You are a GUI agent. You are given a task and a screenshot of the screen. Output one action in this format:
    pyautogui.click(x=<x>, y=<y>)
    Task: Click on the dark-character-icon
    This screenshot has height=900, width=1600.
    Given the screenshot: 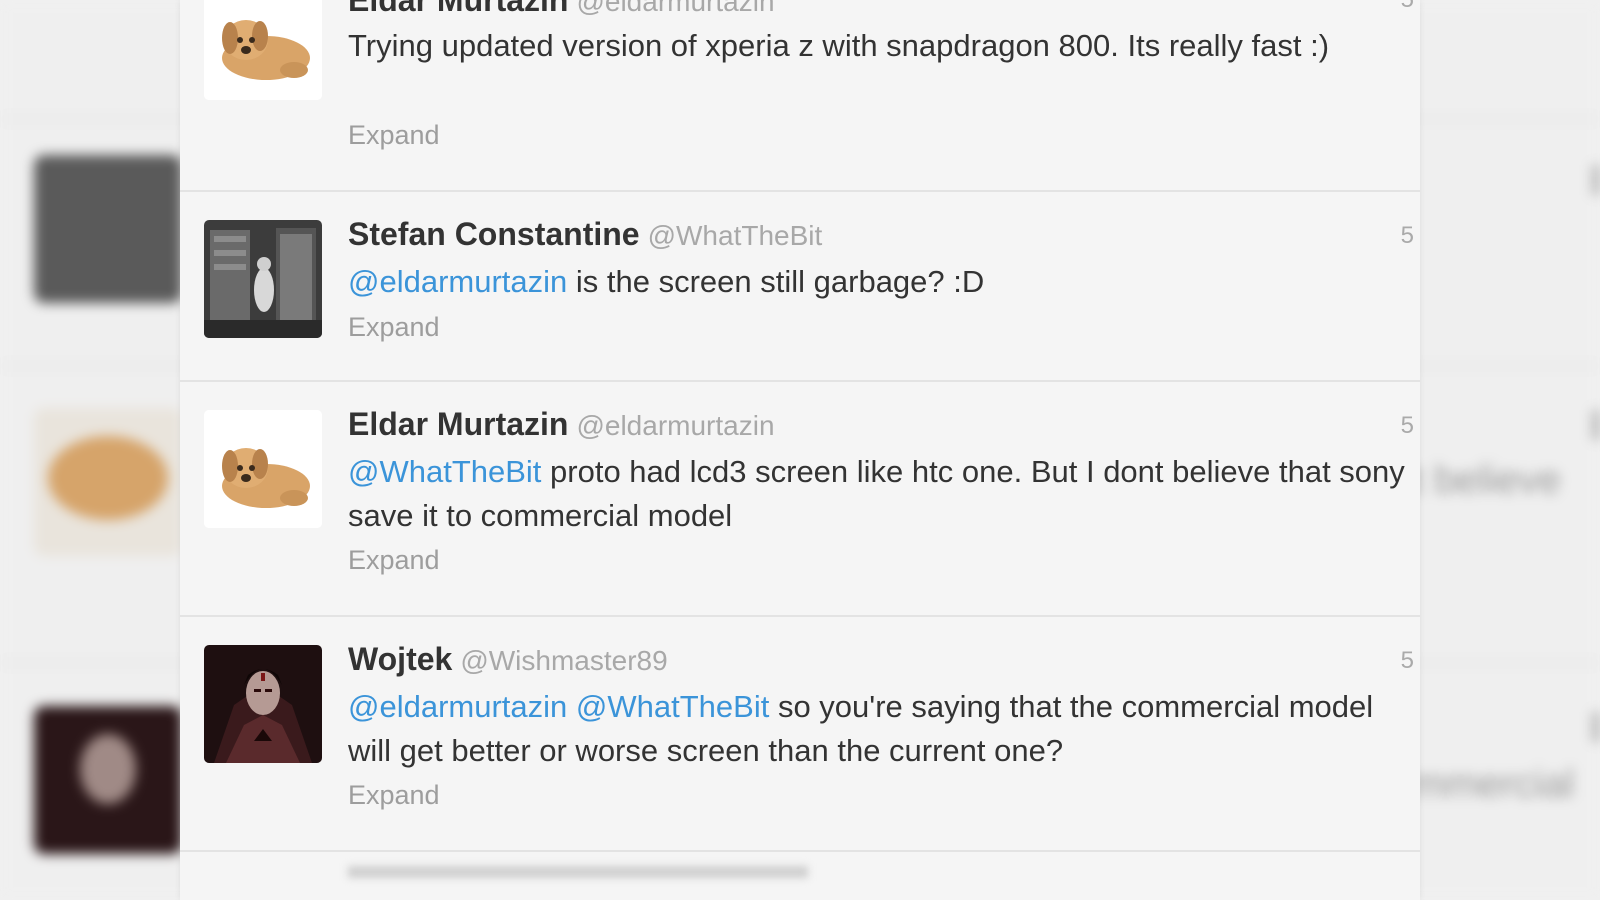 What is the action you would take?
    pyautogui.click(x=263, y=704)
    